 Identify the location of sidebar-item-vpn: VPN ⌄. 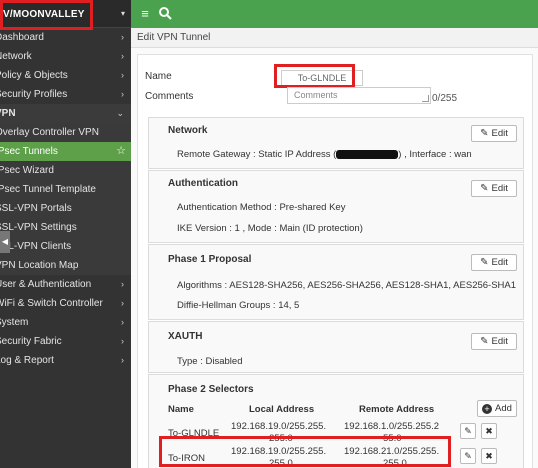
(65, 113).